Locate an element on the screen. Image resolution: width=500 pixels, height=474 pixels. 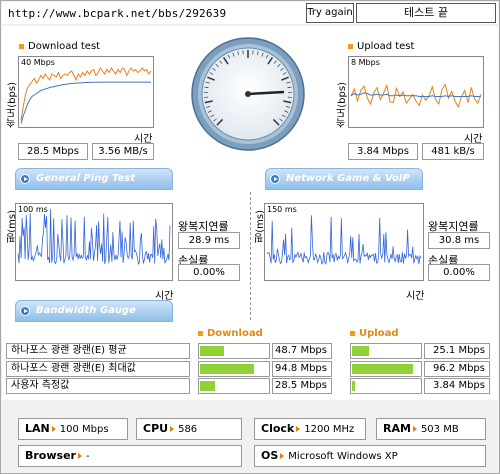
os-info: OS Microsoft Windows XP is located at coordinates (370, 456).